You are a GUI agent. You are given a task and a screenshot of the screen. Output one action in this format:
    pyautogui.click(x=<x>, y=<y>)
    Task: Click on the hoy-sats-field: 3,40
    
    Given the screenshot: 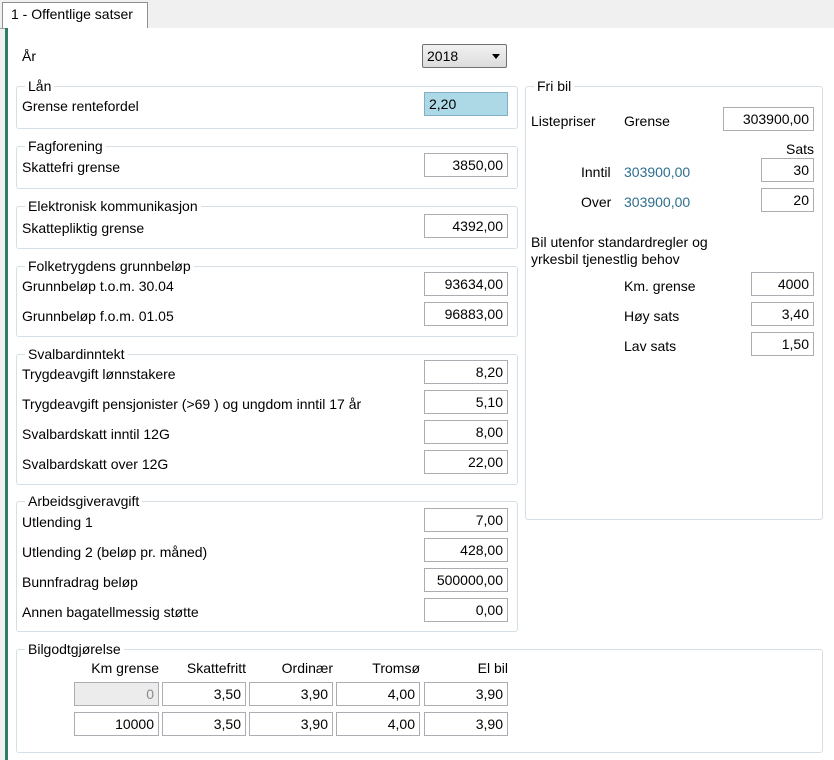 What is the action you would take?
    pyautogui.click(x=782, y=314)
    